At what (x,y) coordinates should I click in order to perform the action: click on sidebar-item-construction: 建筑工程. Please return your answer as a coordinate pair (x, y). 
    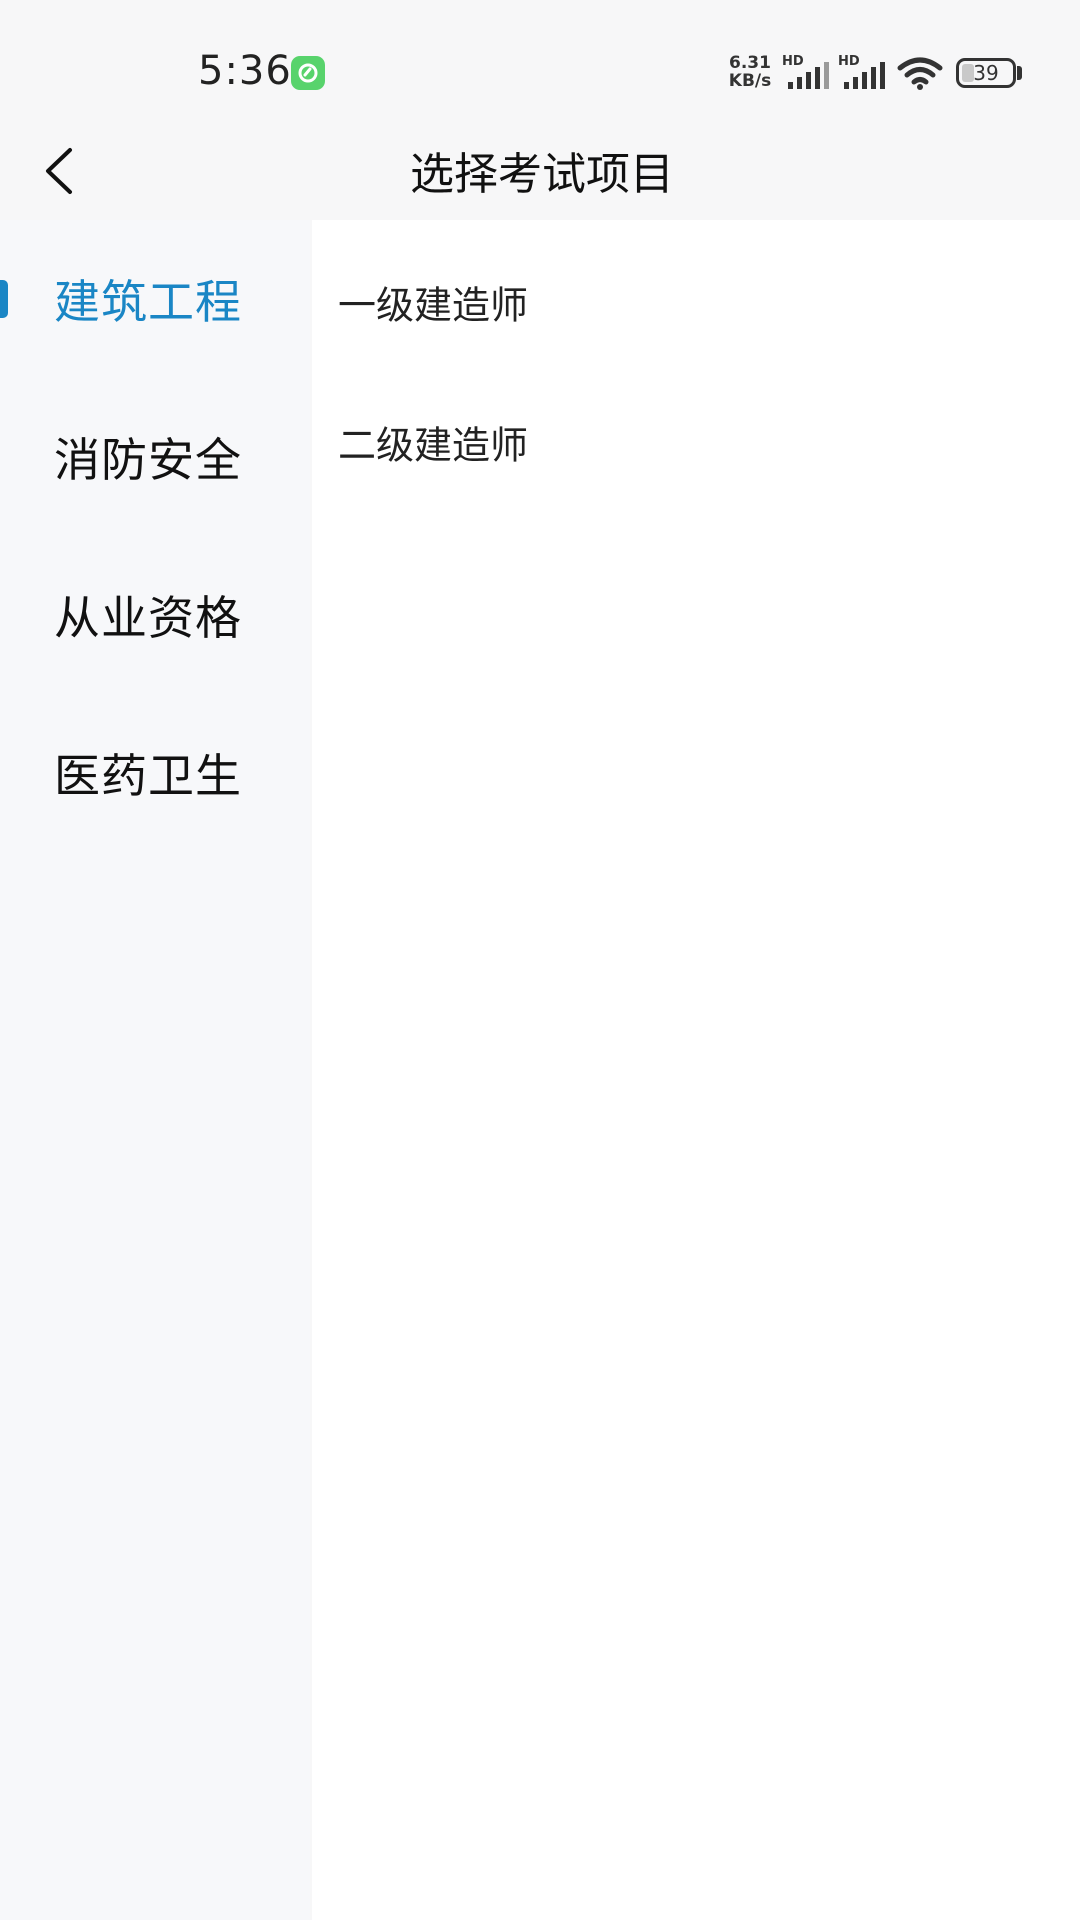
    Looking at the image, I should click on (155, 299).